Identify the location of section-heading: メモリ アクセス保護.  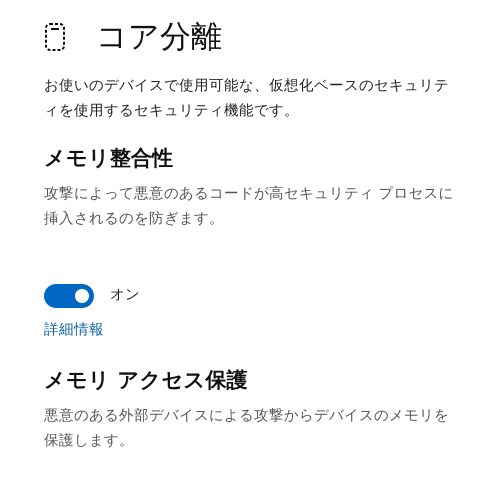
(146, 380).